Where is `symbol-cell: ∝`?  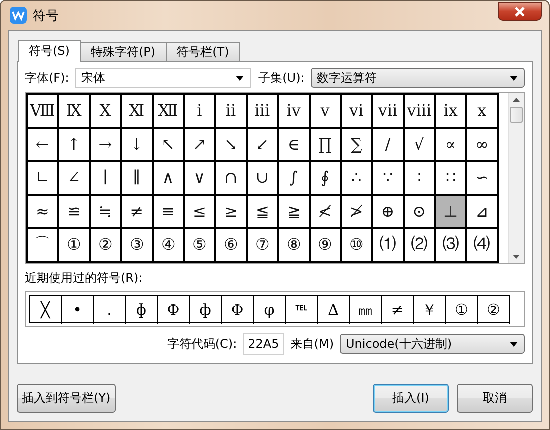
symbol-cell: ∝ is located at coordinates (452, 145).